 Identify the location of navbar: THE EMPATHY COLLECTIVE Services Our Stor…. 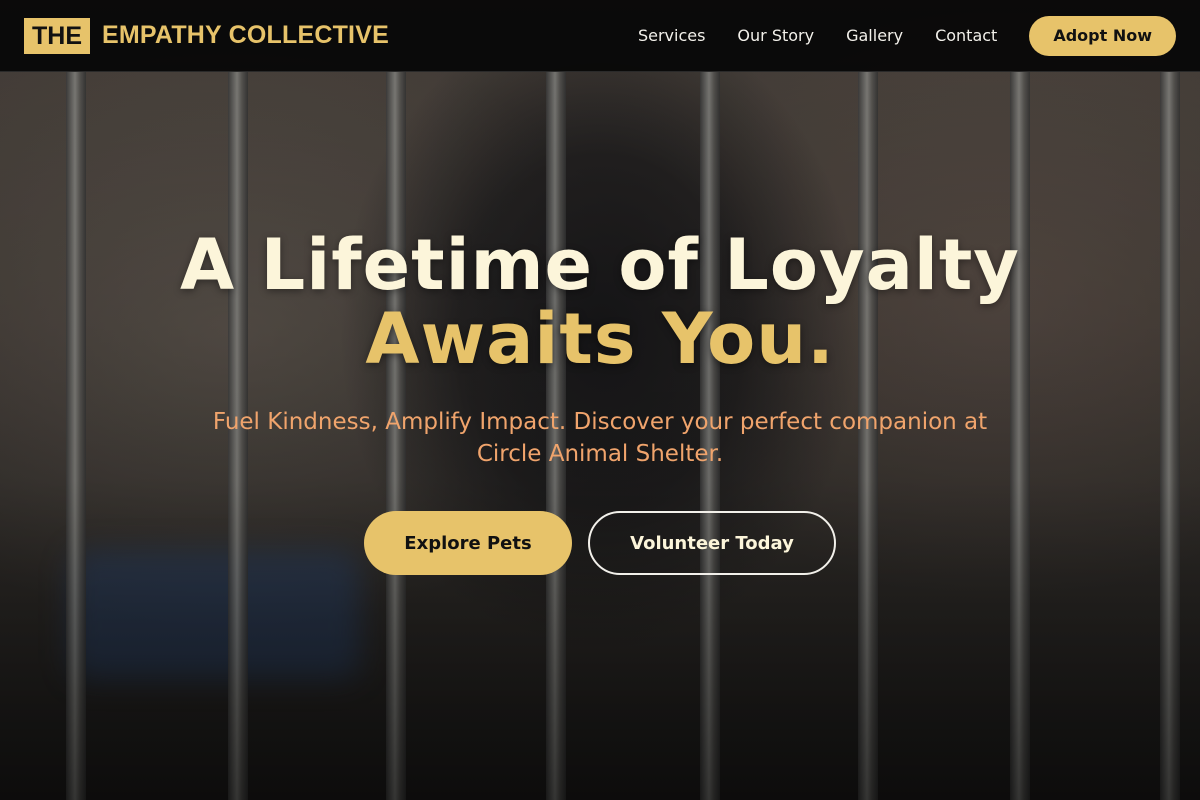
(600, 36).